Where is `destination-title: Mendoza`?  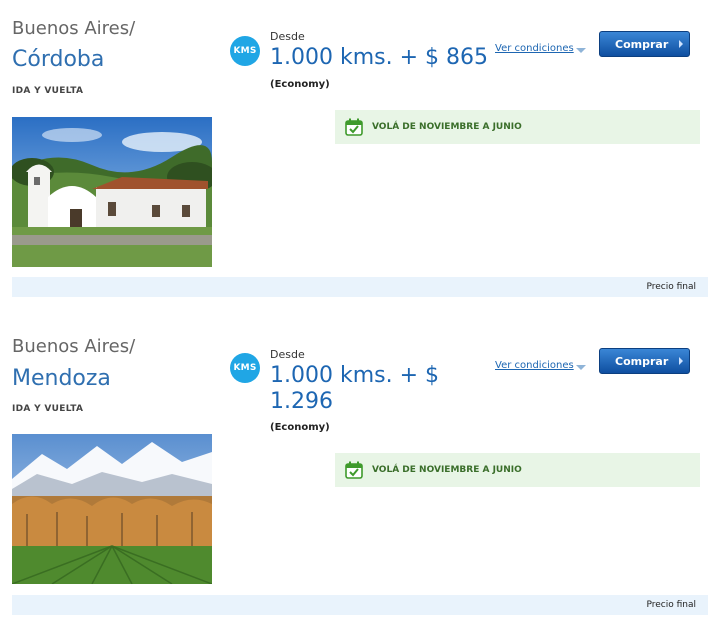 destination-title: Mendoza is located at coordinates (61, 378).